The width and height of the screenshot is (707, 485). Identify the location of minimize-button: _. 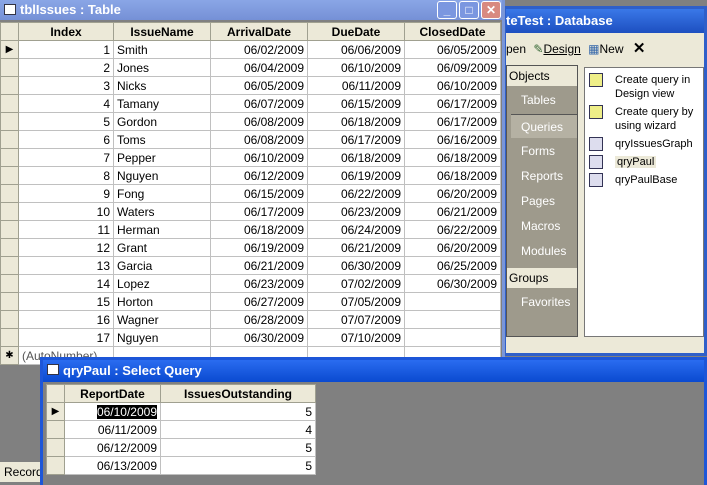
(447, 10).